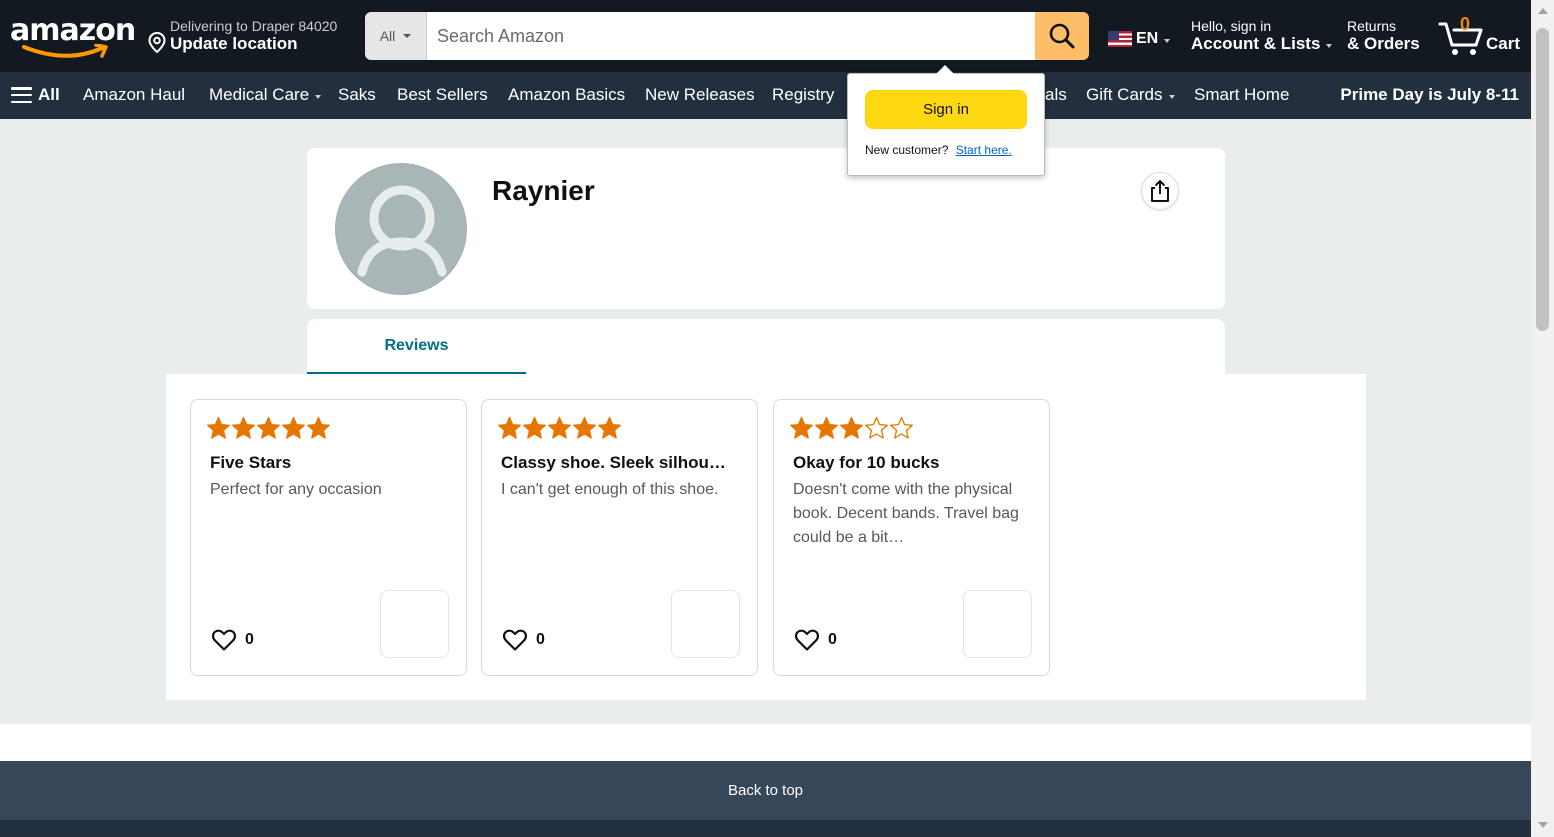 The width and height of the screenshot is (1554, 837). I want to click on orders-line1: Returns, so click(1372, 26).